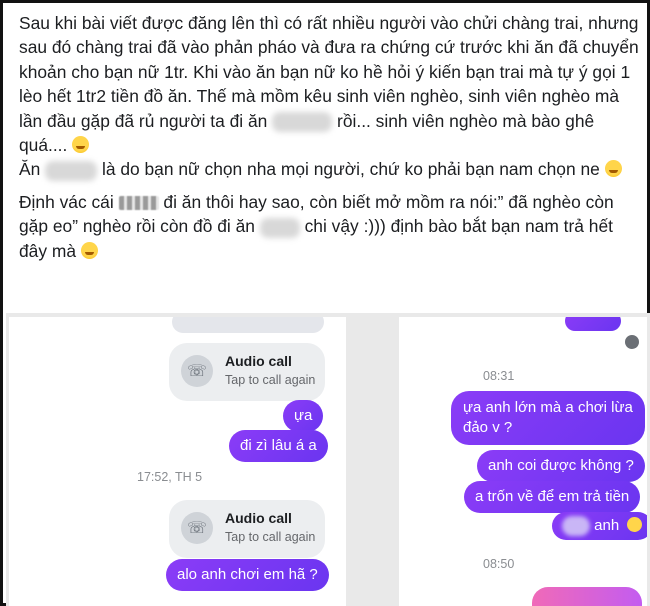  Describe the element at coordinates (599, 526) in the screenshot. I see `message-bubble: anh` at that location.